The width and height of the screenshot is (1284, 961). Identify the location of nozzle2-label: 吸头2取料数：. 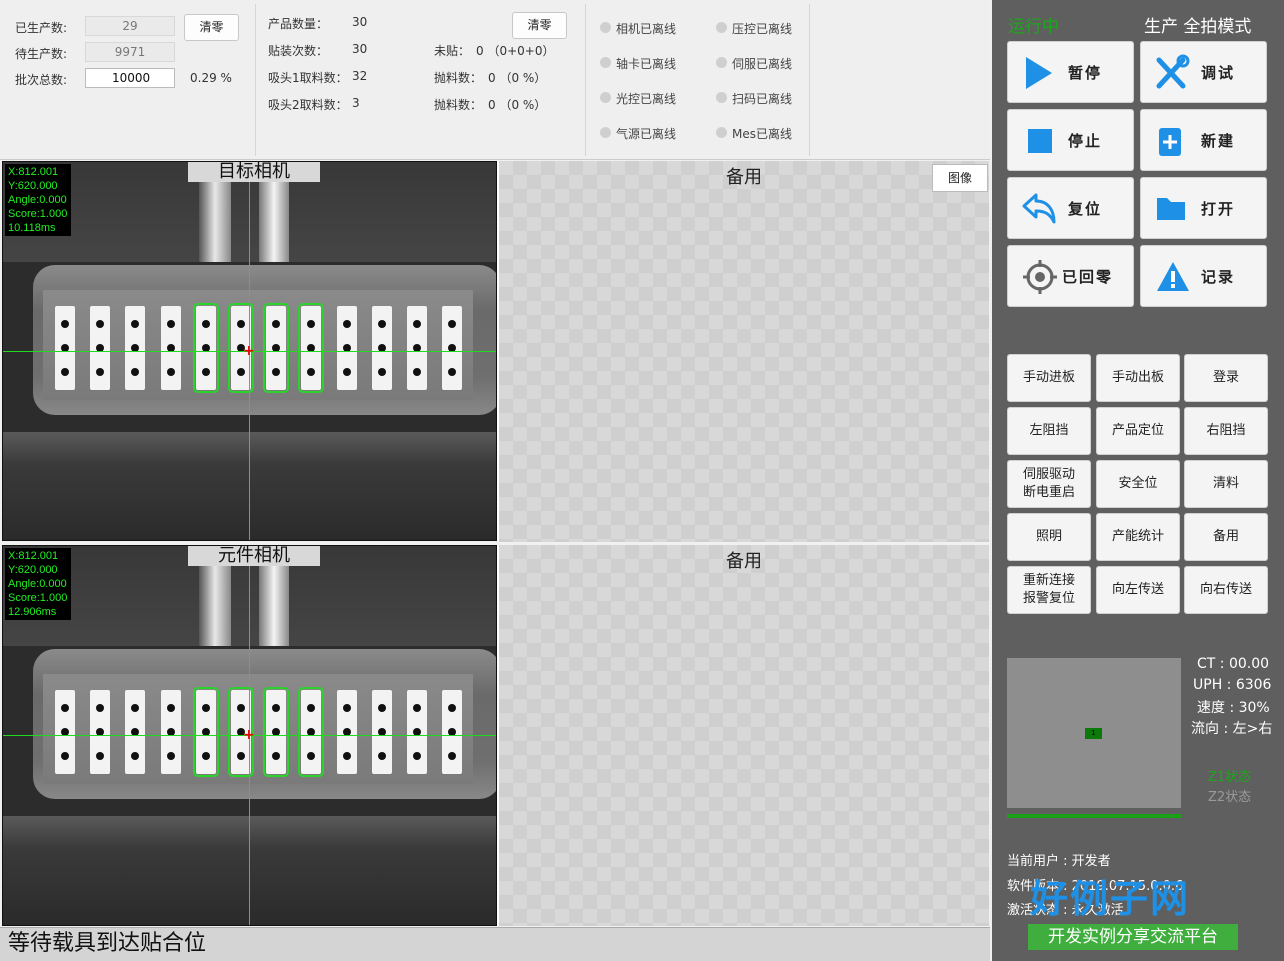
(308, 105).